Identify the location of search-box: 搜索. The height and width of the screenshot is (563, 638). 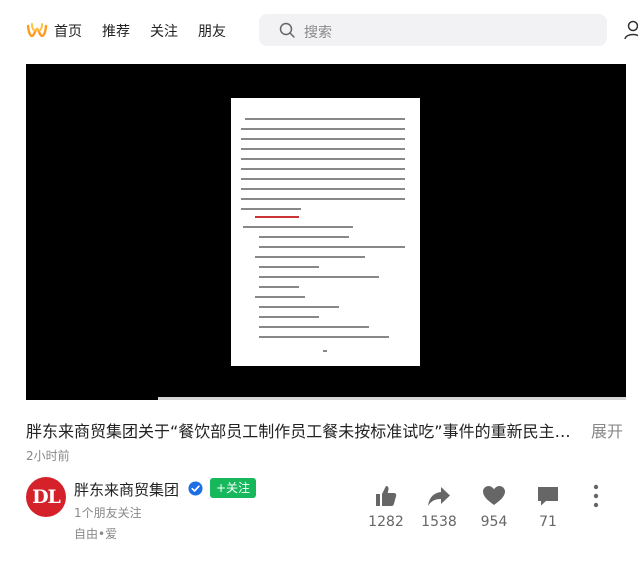
(433, 30).